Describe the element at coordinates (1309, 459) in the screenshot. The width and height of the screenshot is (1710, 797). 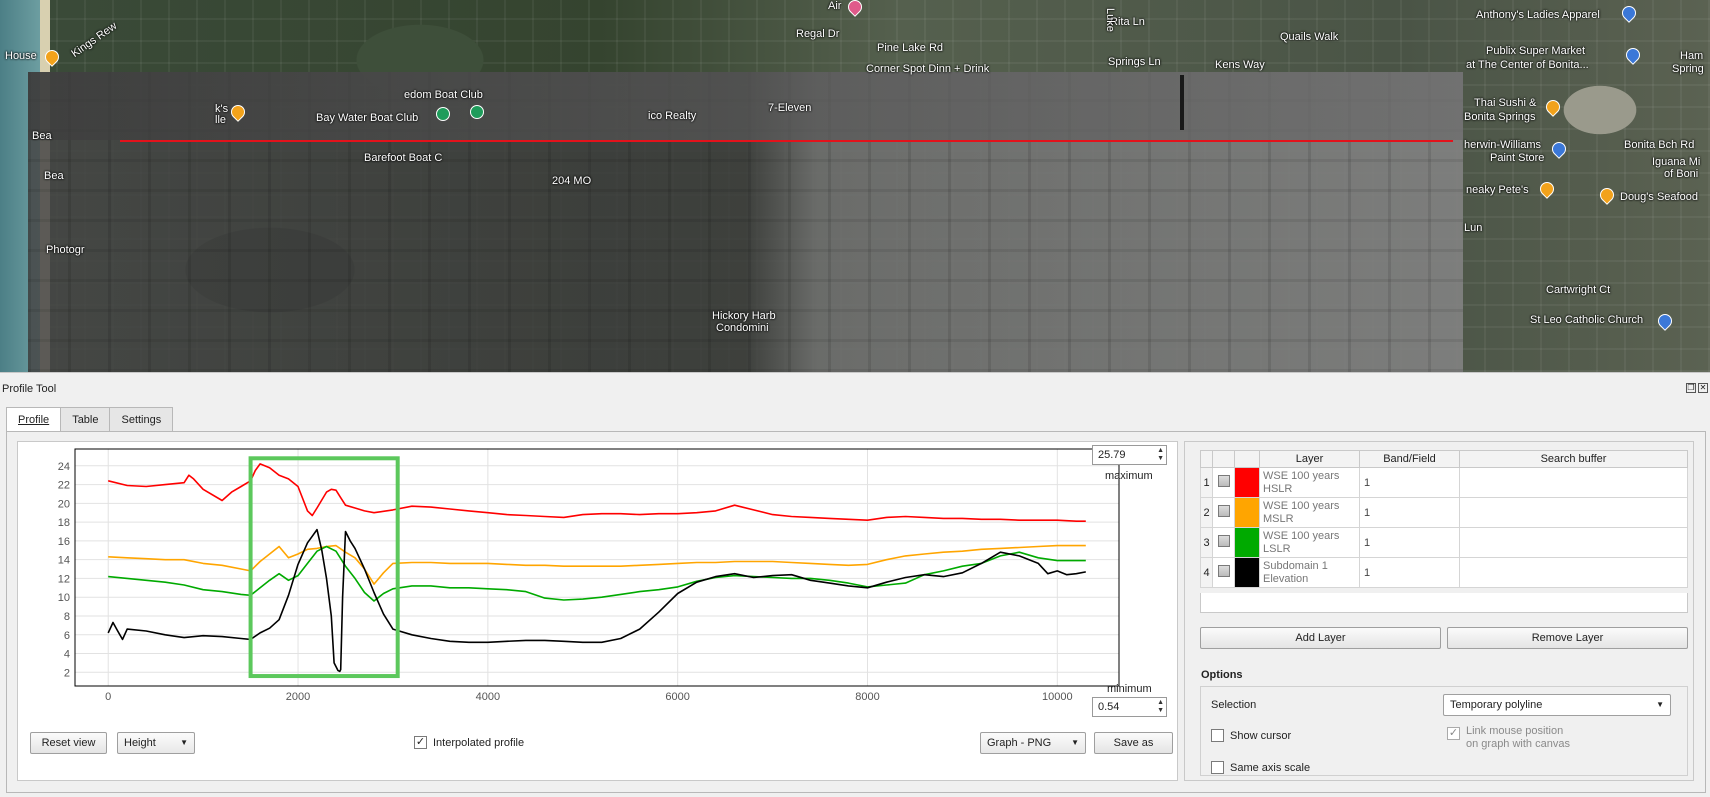
I see `header-layer: Layer` at that location.